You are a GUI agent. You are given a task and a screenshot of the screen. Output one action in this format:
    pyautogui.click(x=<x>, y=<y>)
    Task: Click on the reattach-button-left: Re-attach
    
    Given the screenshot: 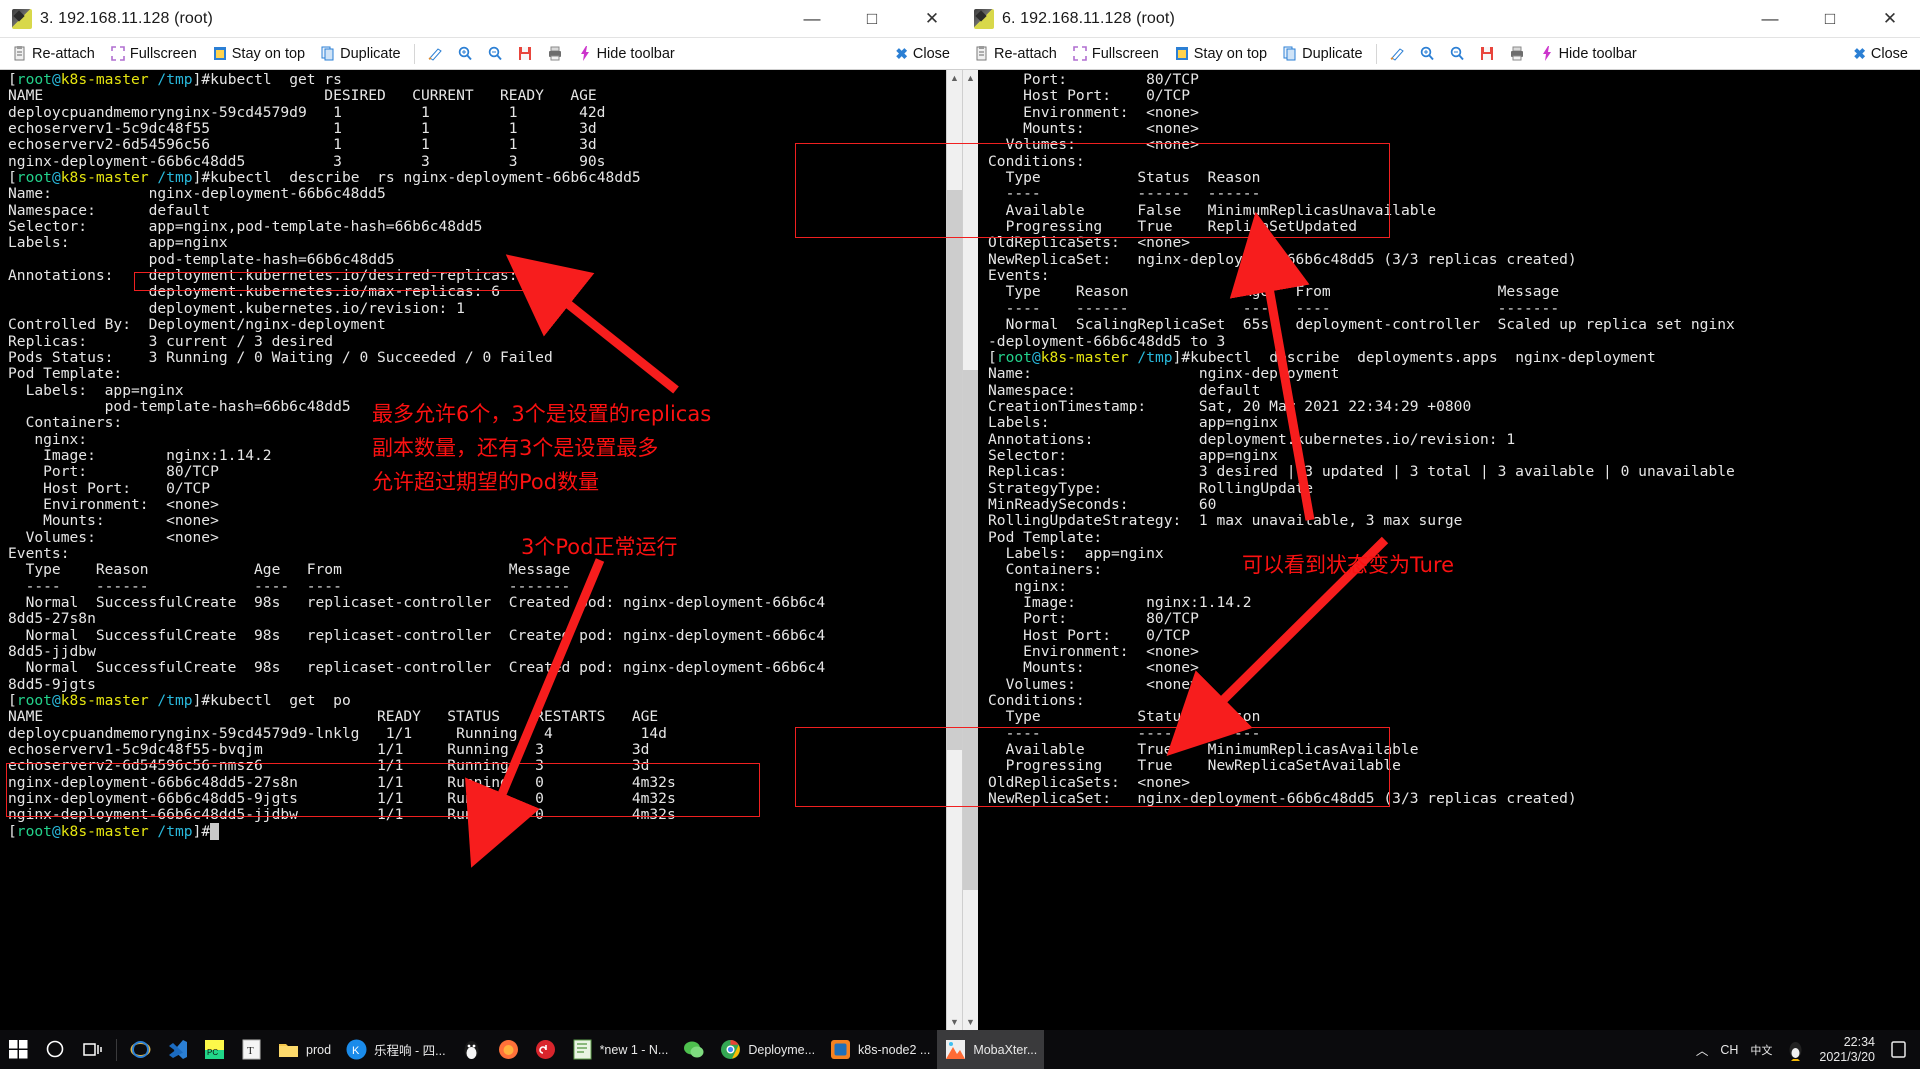 What is the action you would take?
    pyautogui.click(x=54, y=54)
    